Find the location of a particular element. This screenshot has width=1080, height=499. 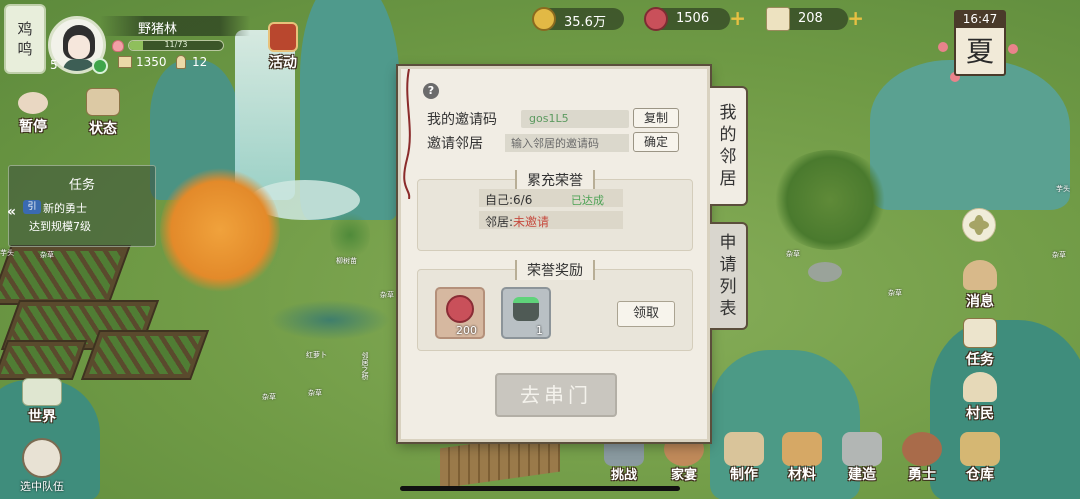

team-button: 选中队伍 is located at coordinates (42, 466).